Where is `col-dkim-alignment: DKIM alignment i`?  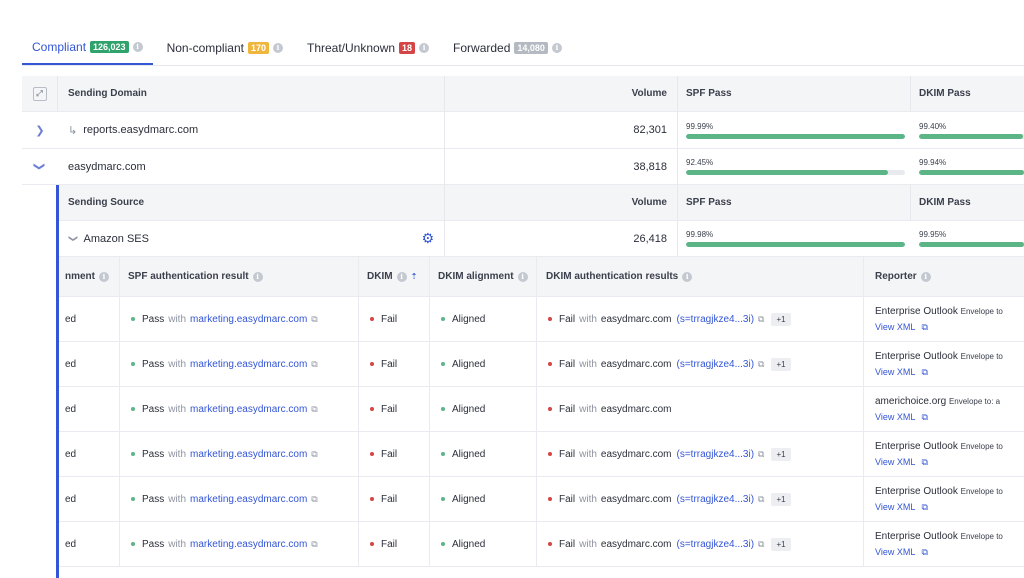
col-dkim-alignment: DKIM alignment i is located at coordinates (483, 276).